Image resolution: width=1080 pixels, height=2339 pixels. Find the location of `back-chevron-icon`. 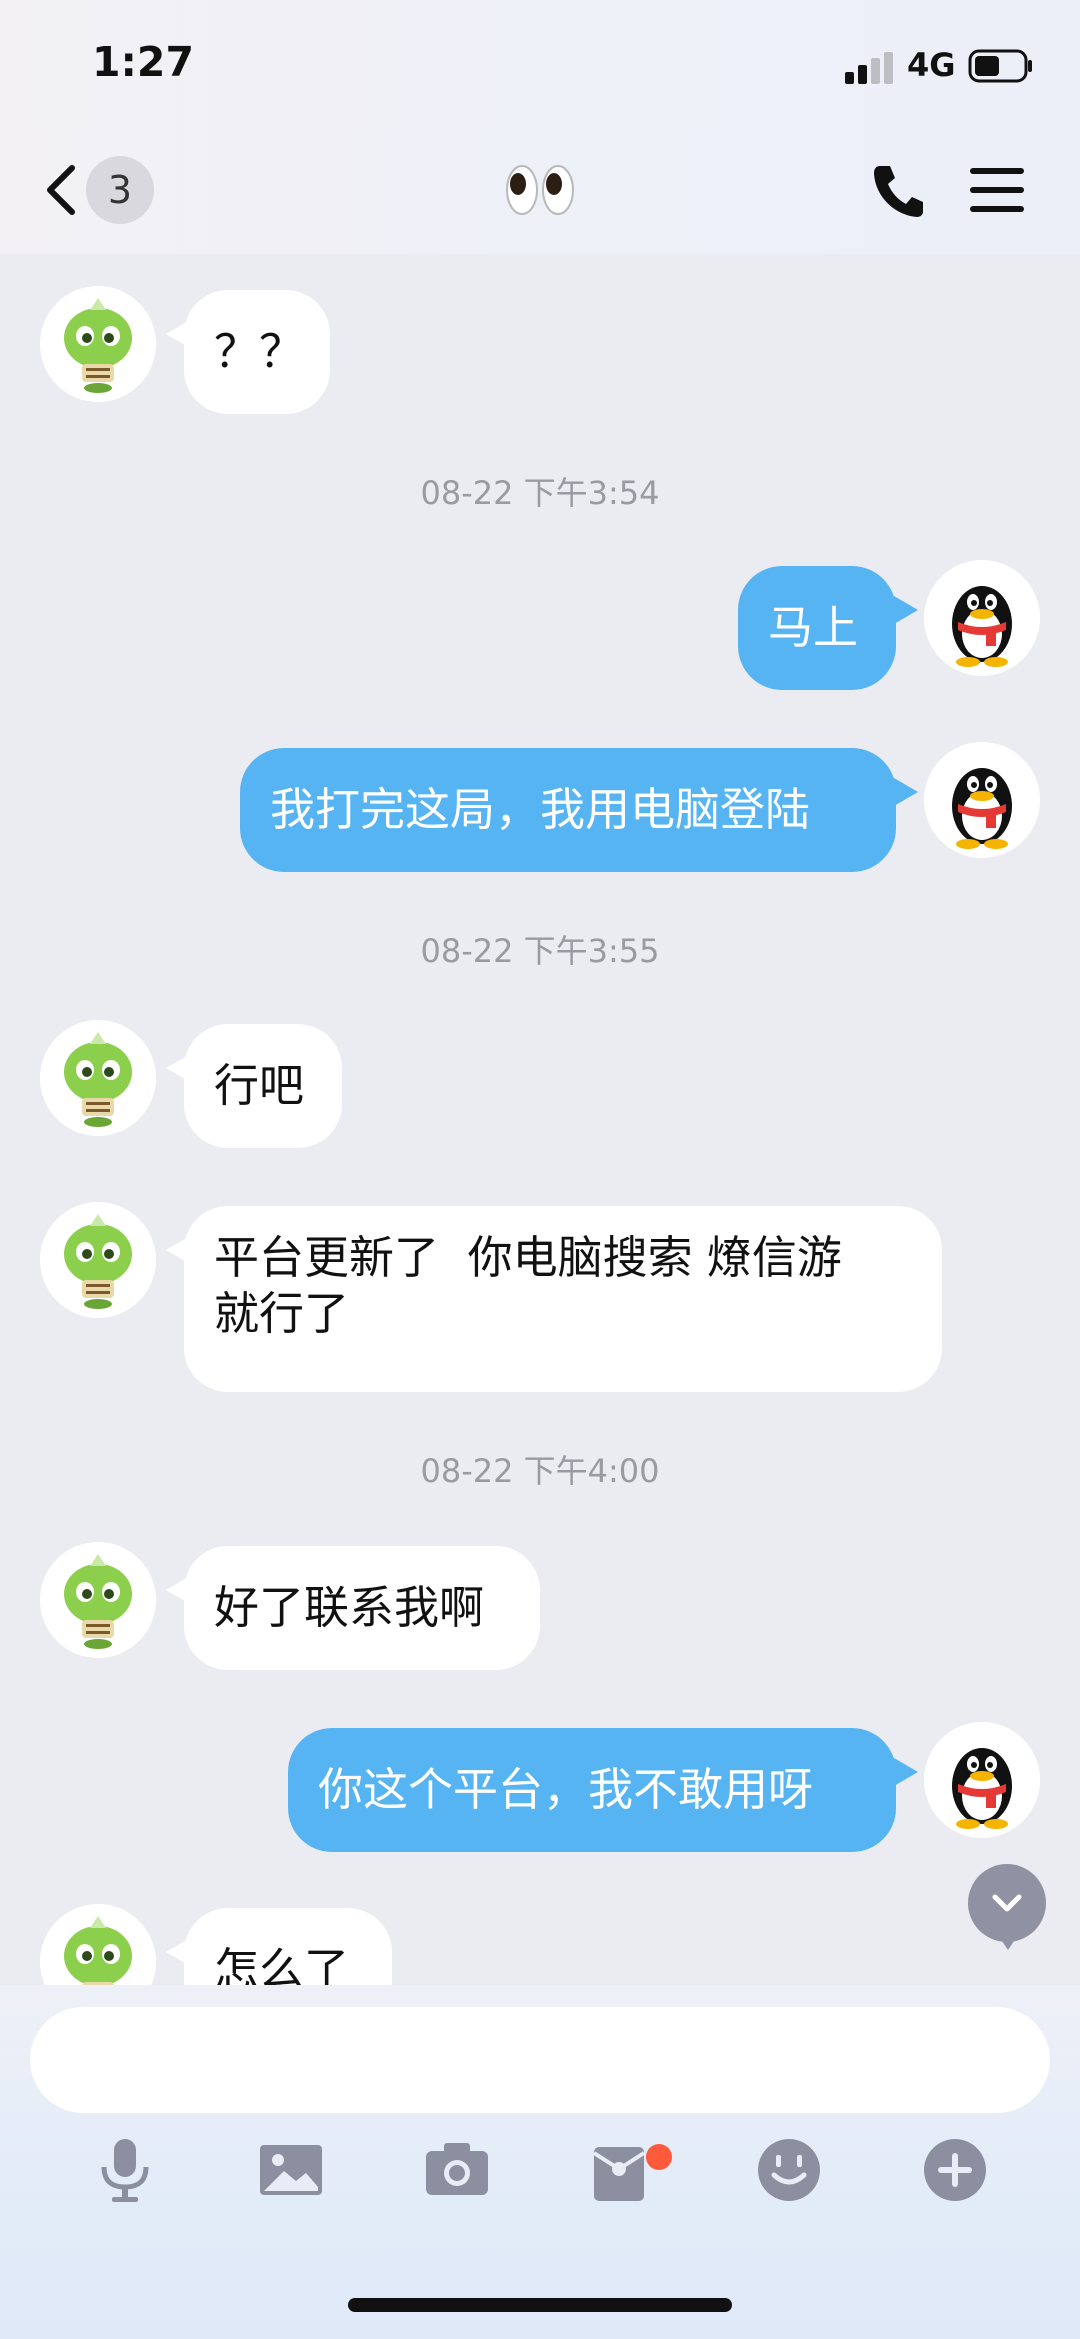

back-chevron-icon is located at coordinates (62, 190).